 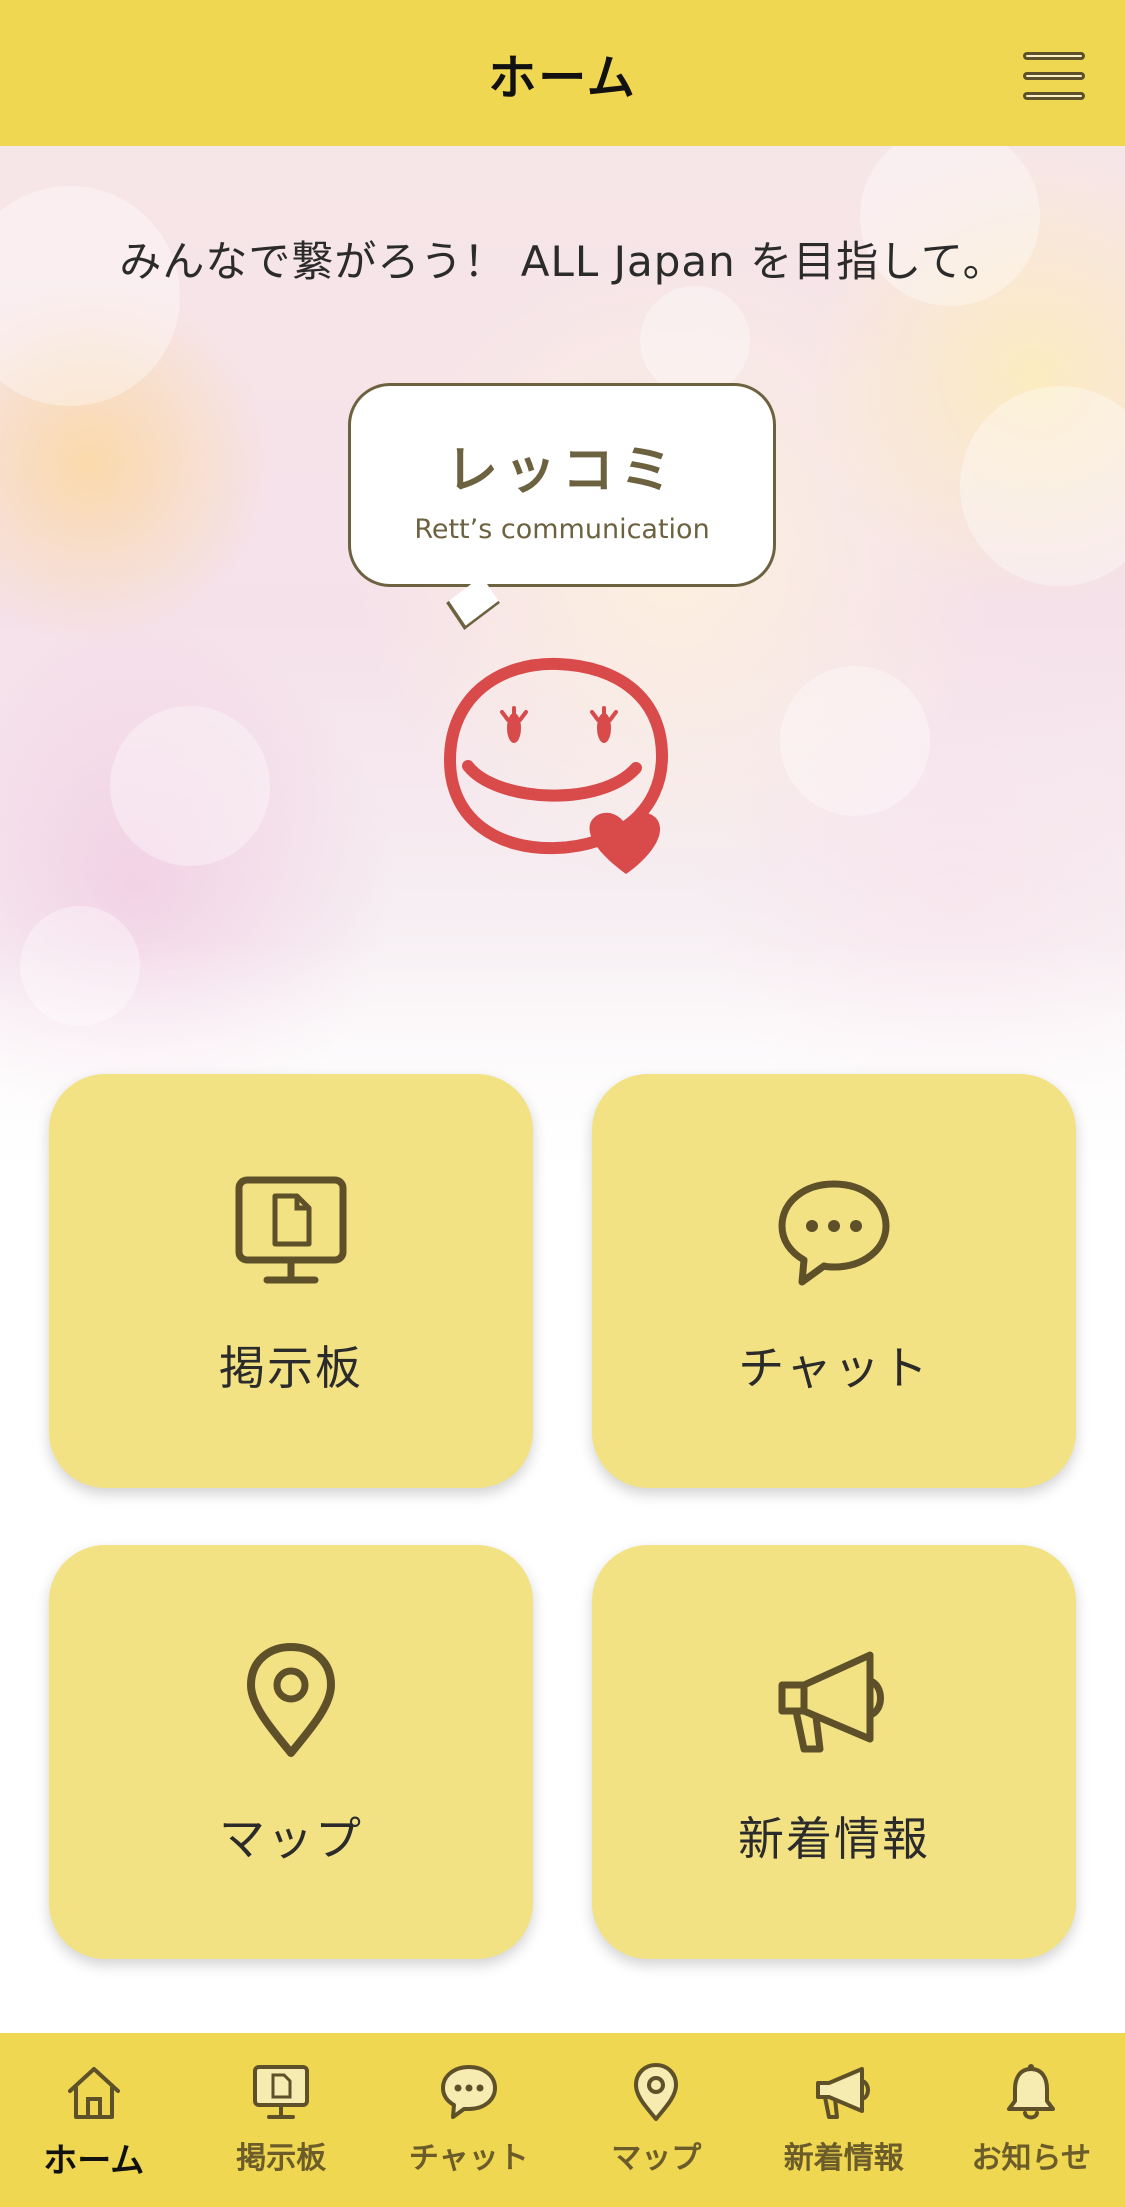 What do you see at coordinates (656, 2158) in the screenshot?
I see `tab-label: マップ` at bounding box center [656, 2158].